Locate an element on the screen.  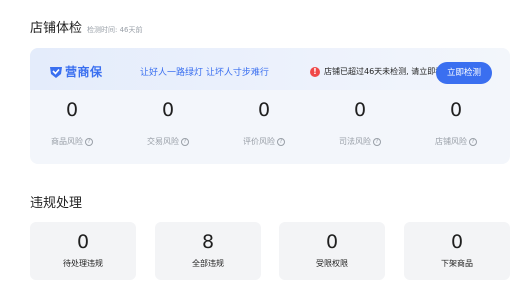
violation-card-all: 8 全部违规 is located at coordinates (208, 251).